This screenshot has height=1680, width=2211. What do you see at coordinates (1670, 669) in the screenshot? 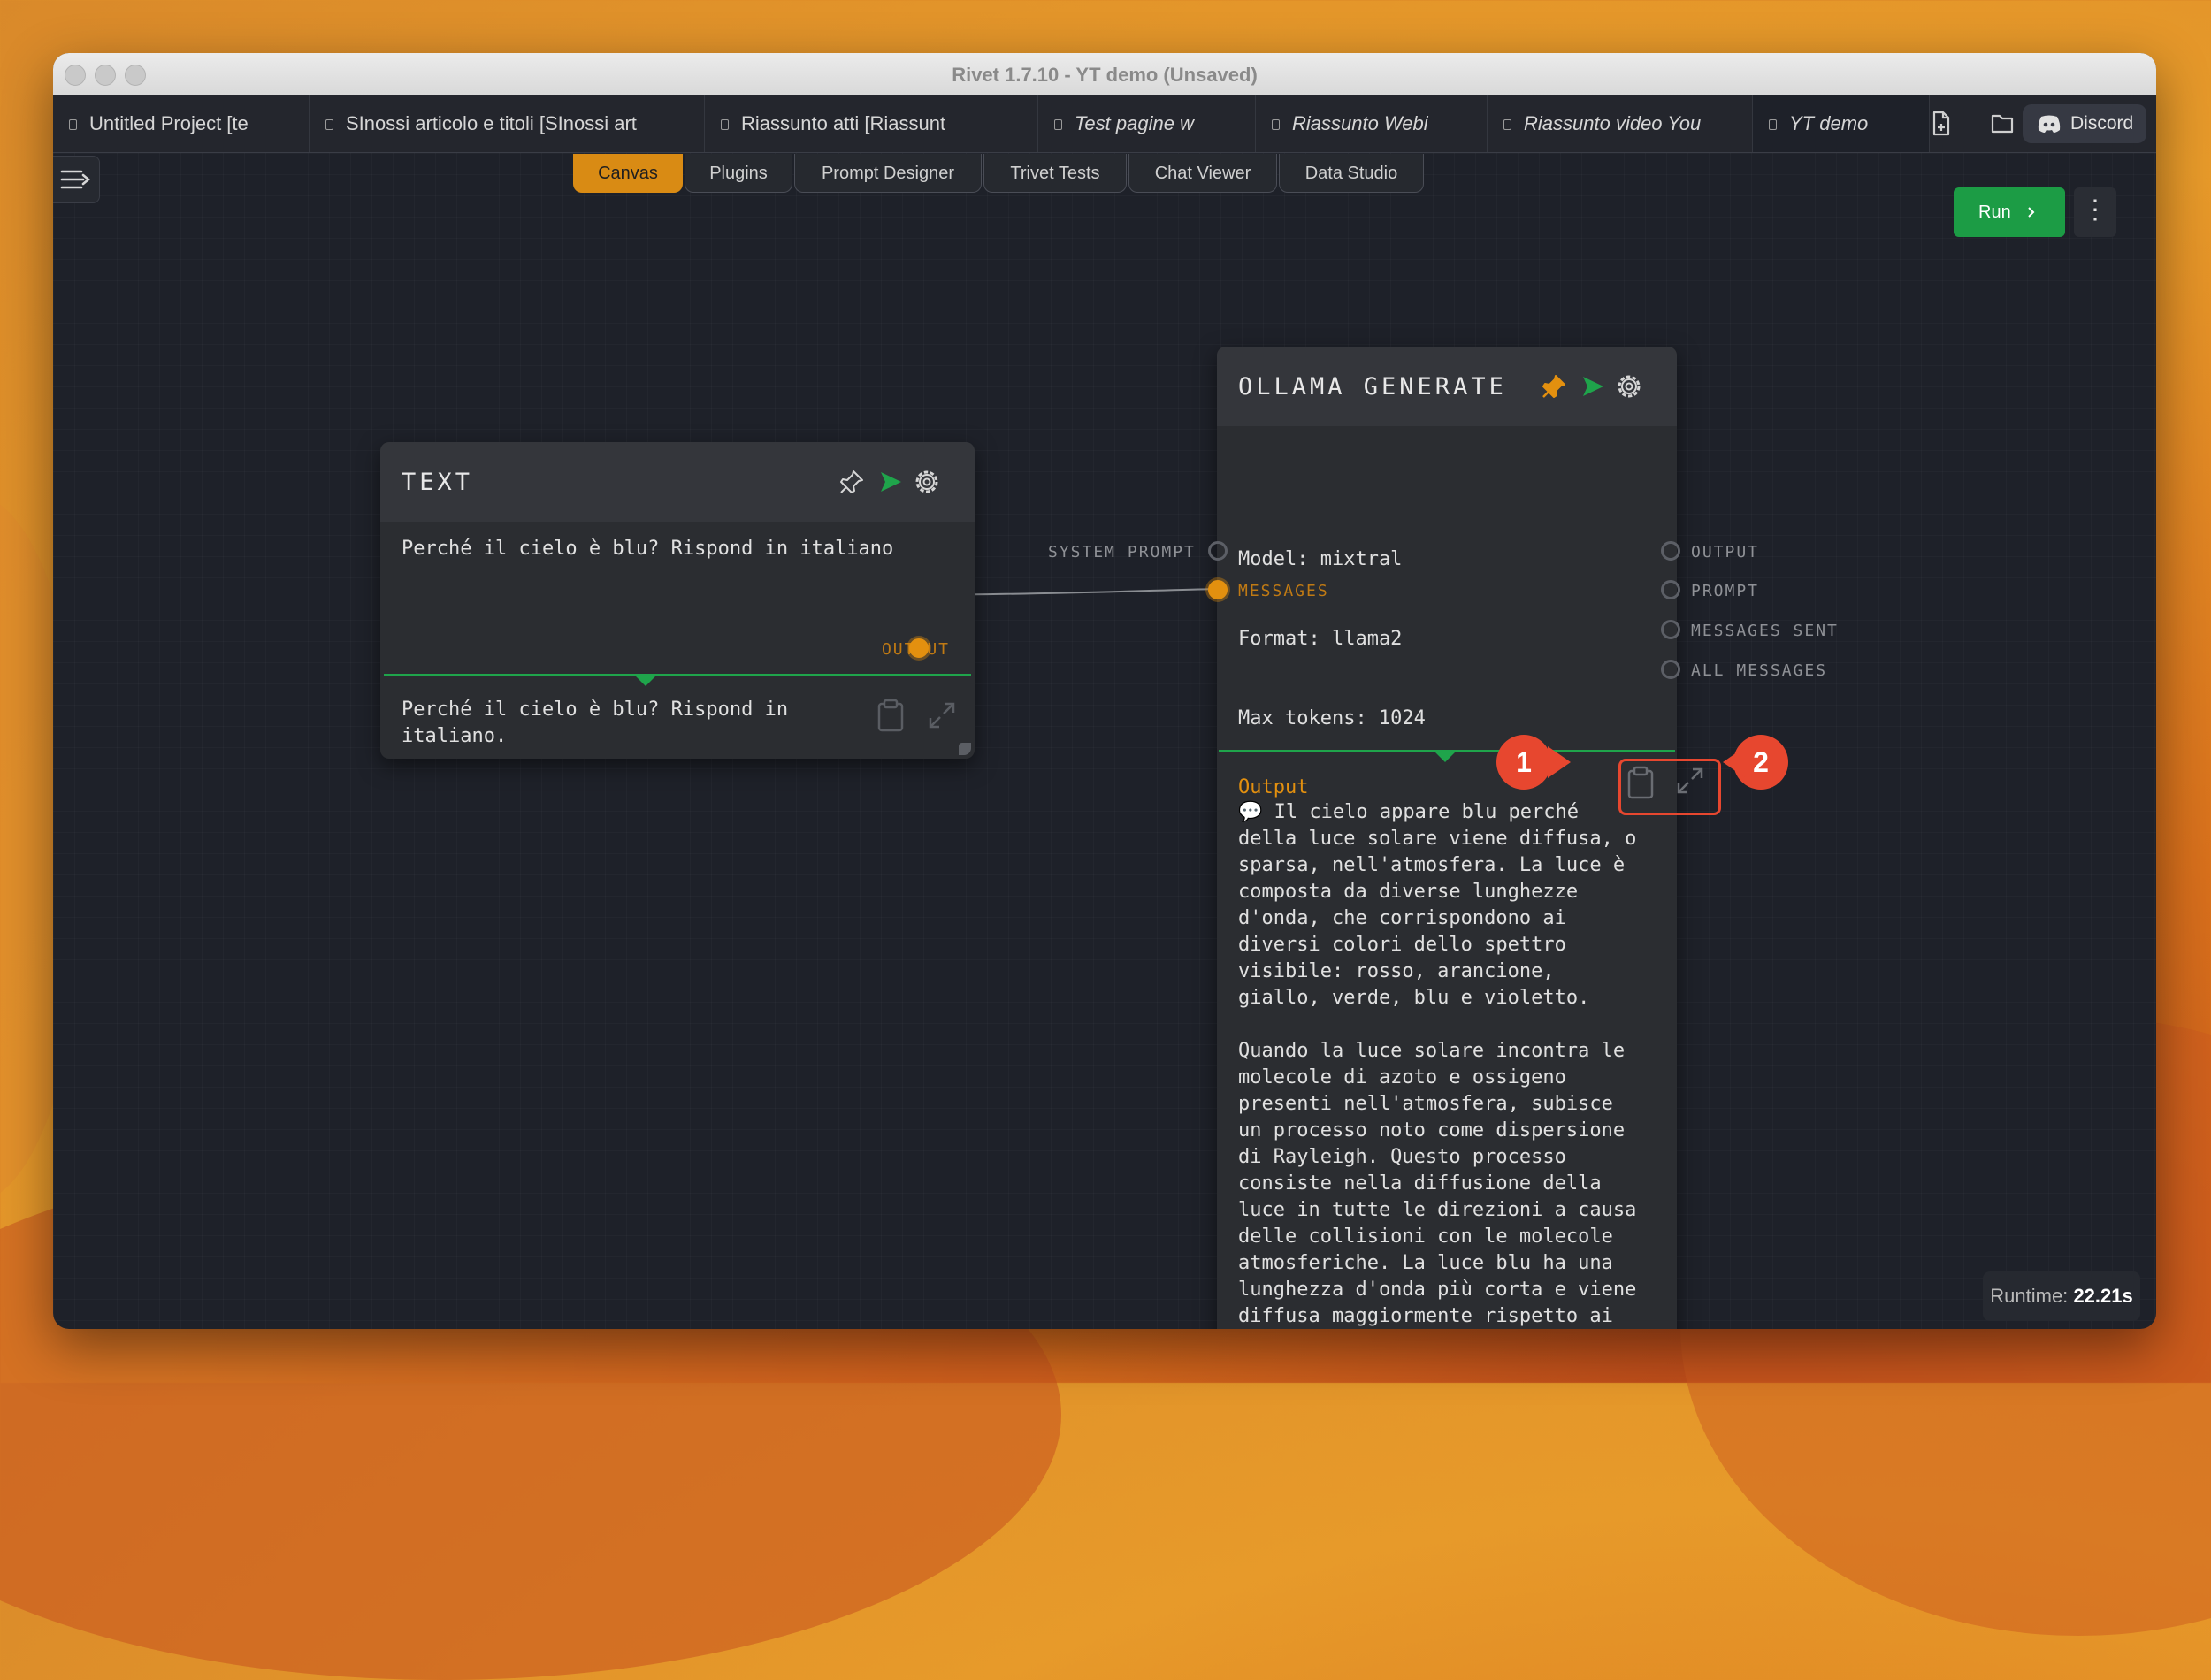
I see `all-messages-port` at bounding box center [1670, 669].